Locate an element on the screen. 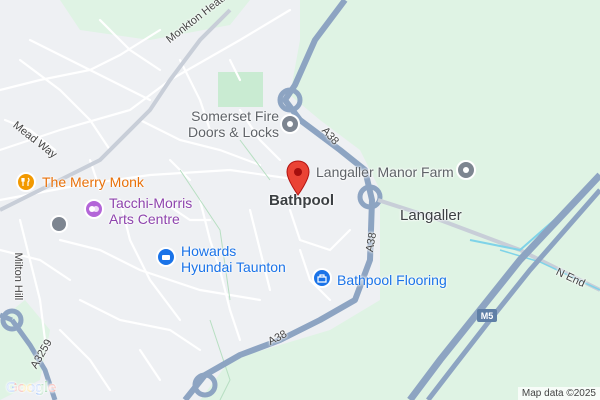  poi-langaller-manor-farm: Langaller Manor Farm is located at coordinates (385, 172).